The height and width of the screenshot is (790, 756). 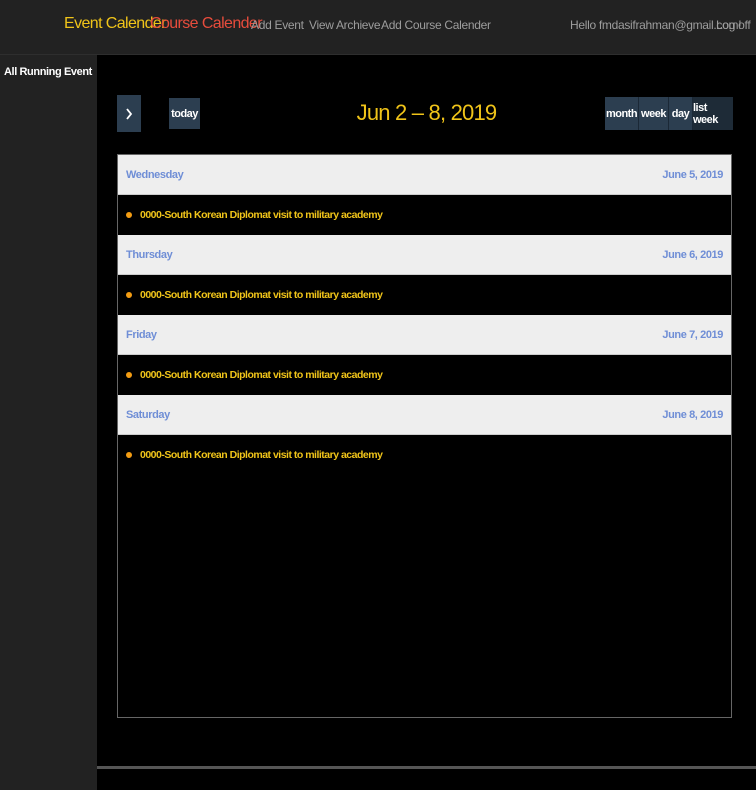 I want to click on view-week-button: week, so click(x=653, y=113).